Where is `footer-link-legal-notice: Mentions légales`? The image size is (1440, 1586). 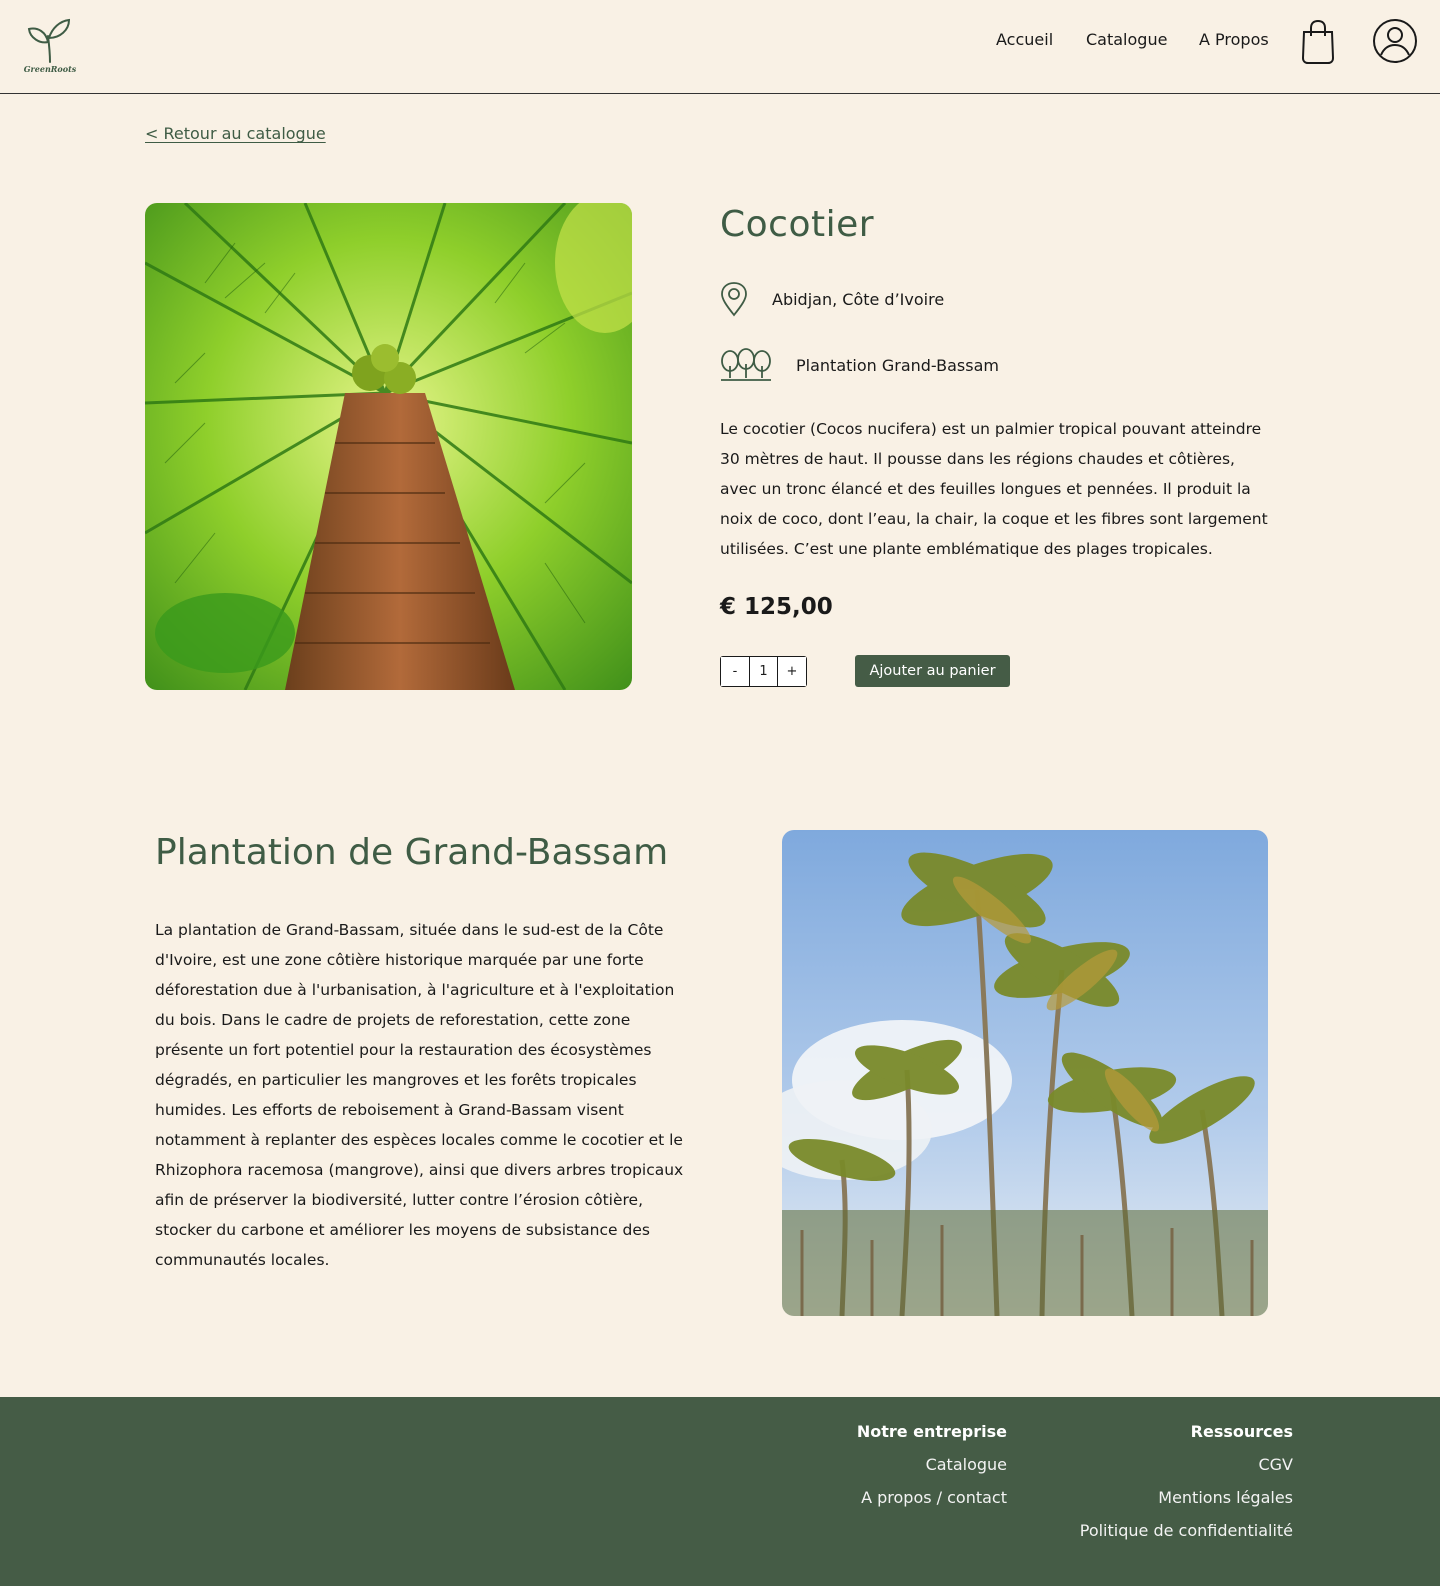
footer-link-legal-notice: Mentions légales is located at coordinates (1186, 1503).